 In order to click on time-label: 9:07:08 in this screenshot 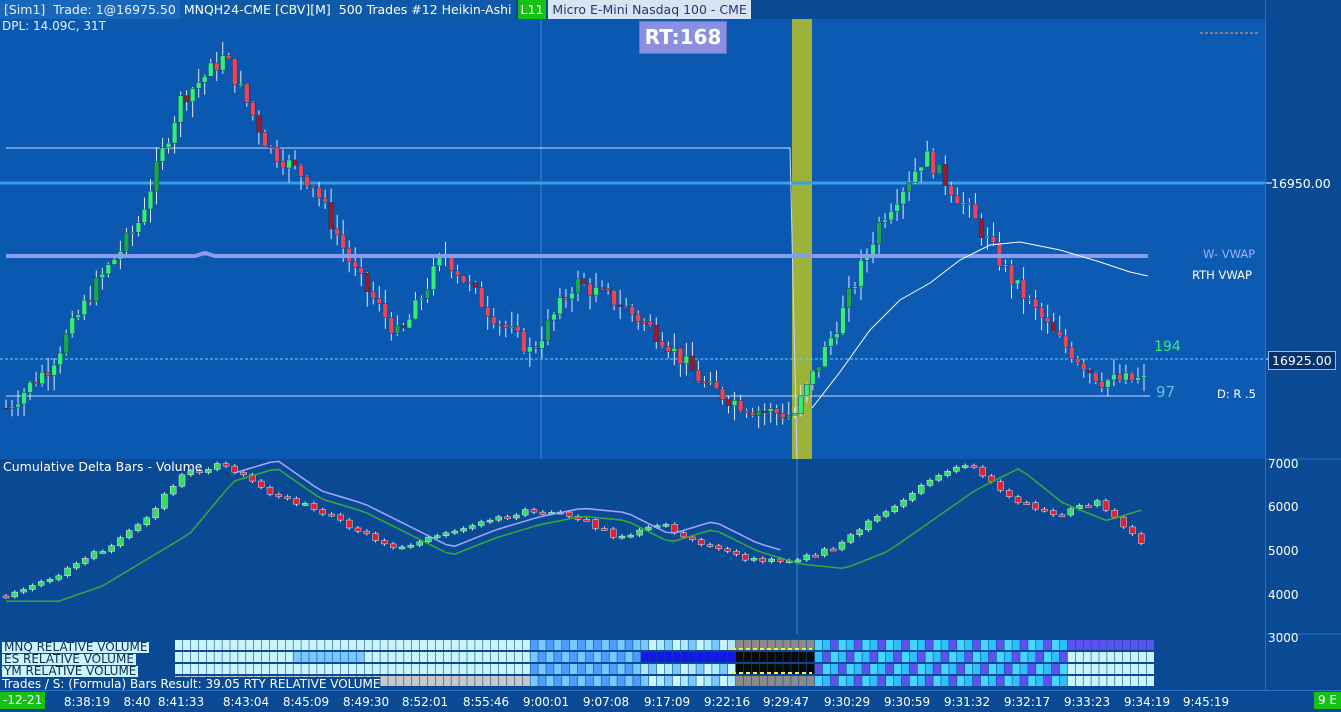, I will do `click(606, 702)`.